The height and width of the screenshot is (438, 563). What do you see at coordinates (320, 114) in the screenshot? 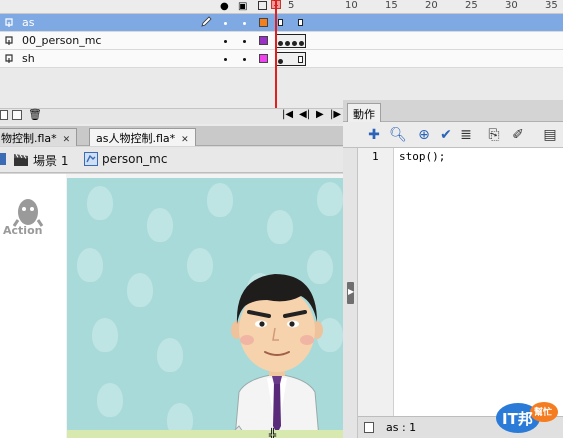
I see `play-icon: ▶` at bounding box center [320, 114].